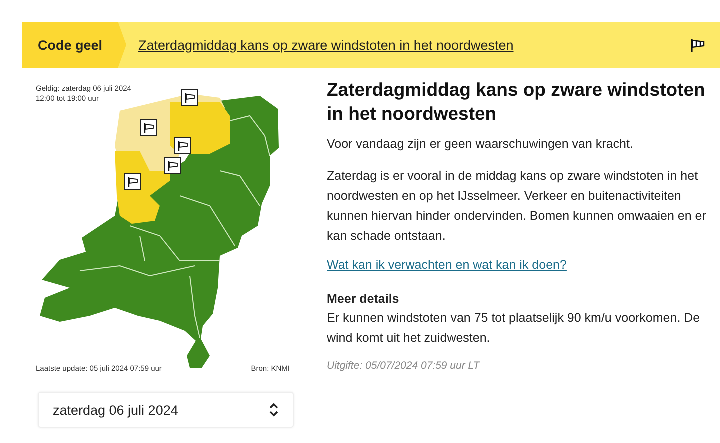  I want to click on article-paragraph: Zaterdag is er vooral in de middag kans op zware windstoten in het noordwesten en op het IJsselmeer. Verkeer en buitenactiviteiten kunnen hiervan hinder ondervinden. Bomen kunnen omwaaien en er kan schade ontstaan., so click(517, 206).